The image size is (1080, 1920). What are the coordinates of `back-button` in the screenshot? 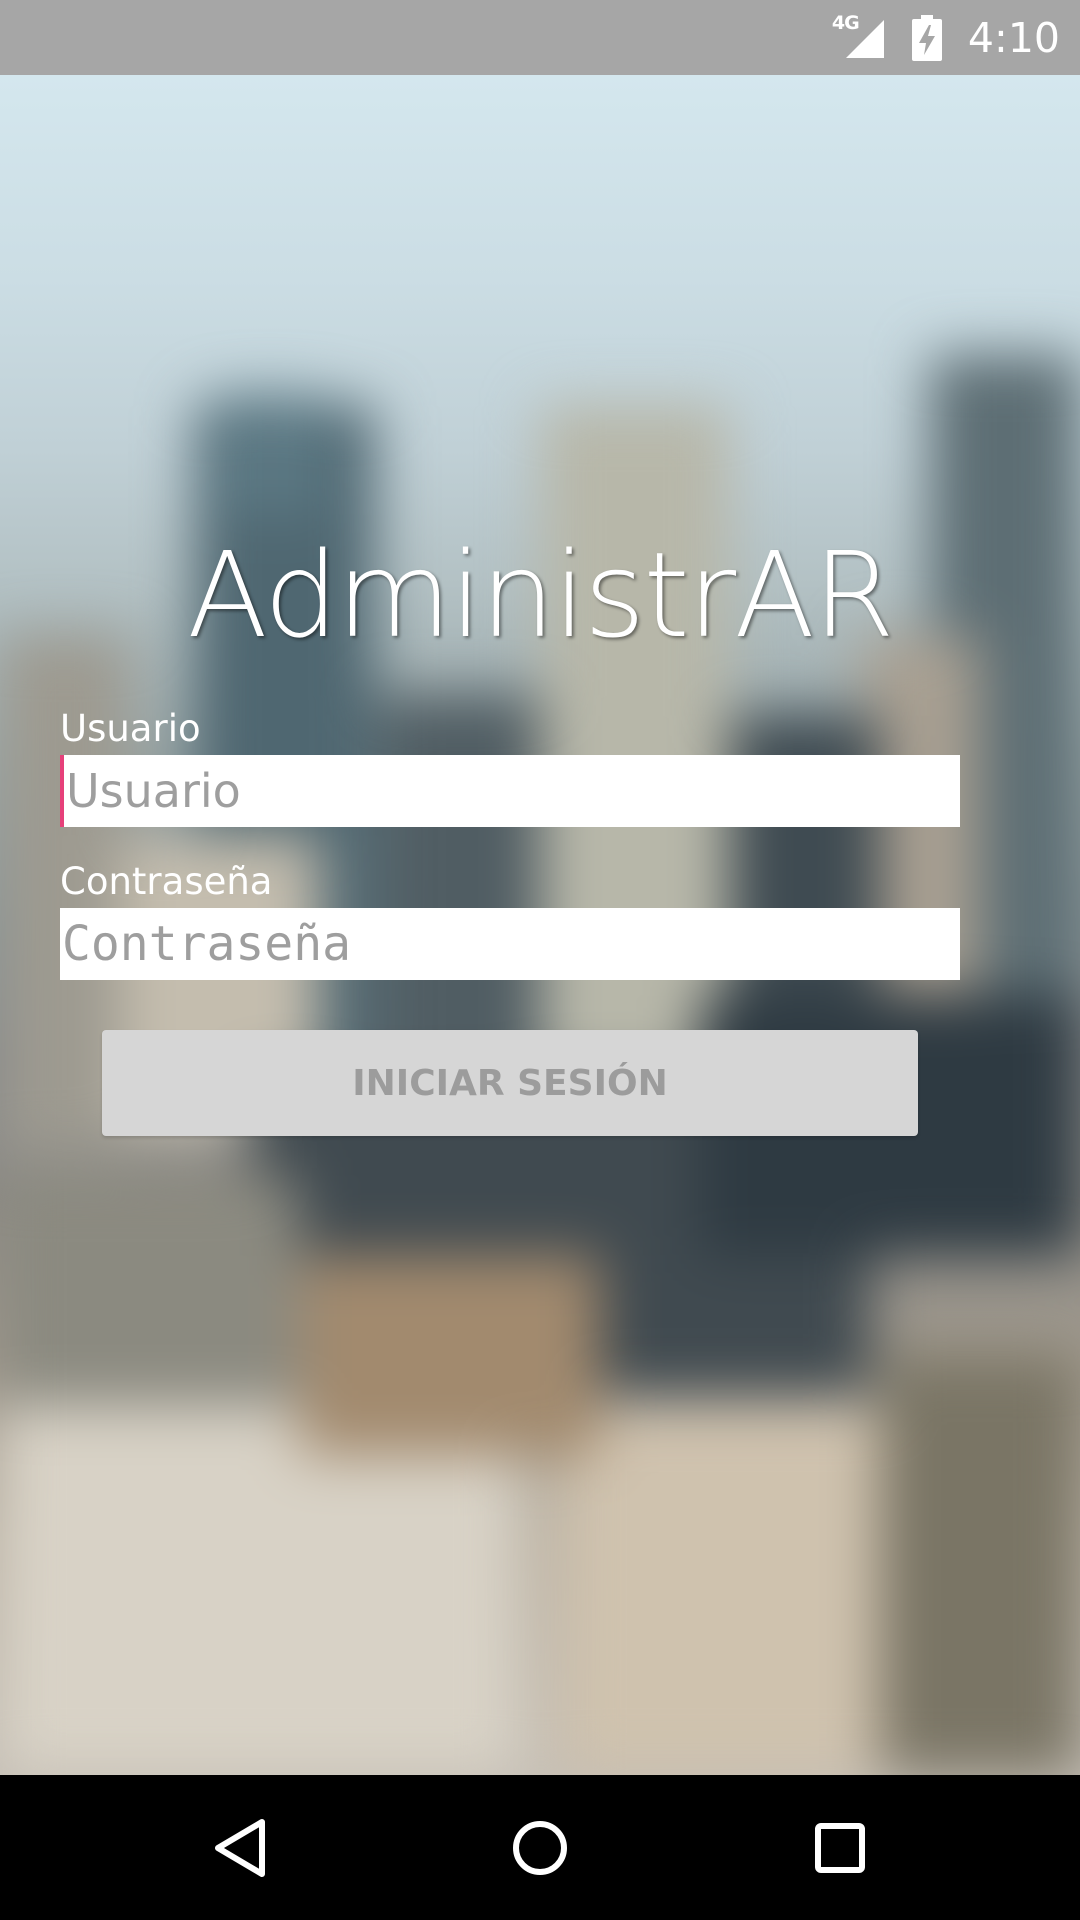 It's located at (240, 1847).